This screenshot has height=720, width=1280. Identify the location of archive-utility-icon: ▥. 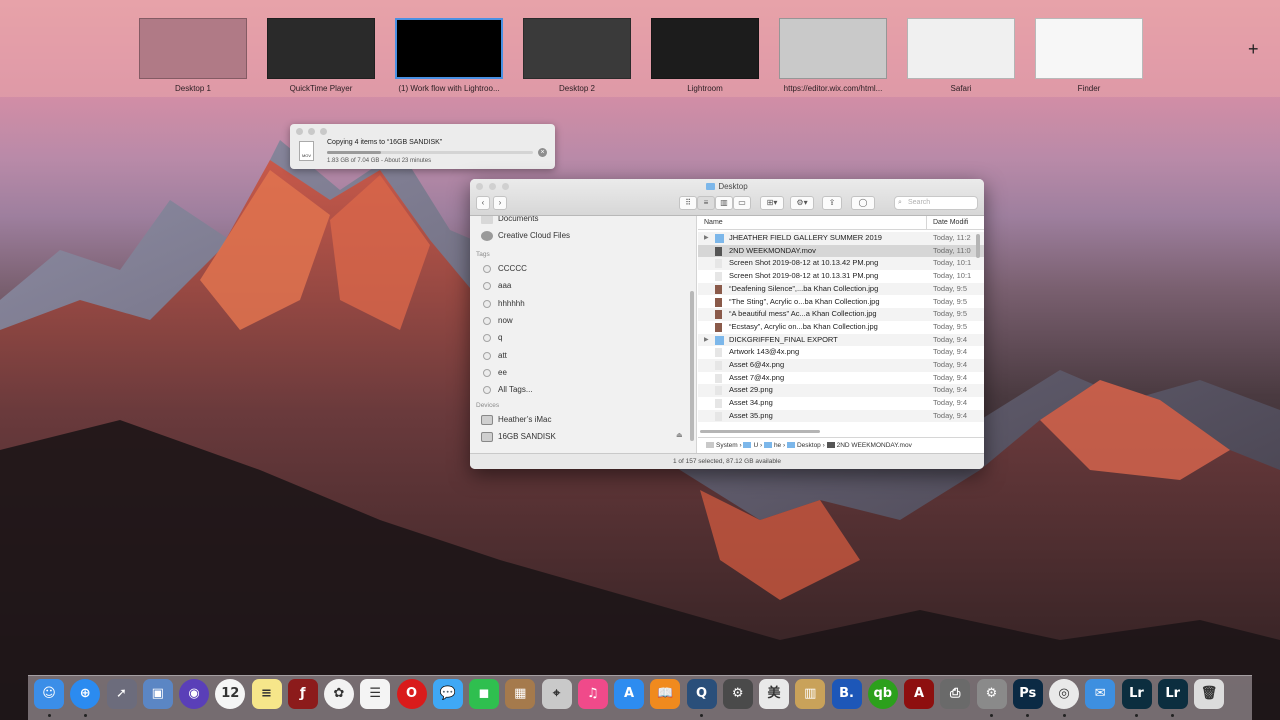
(810, 694).